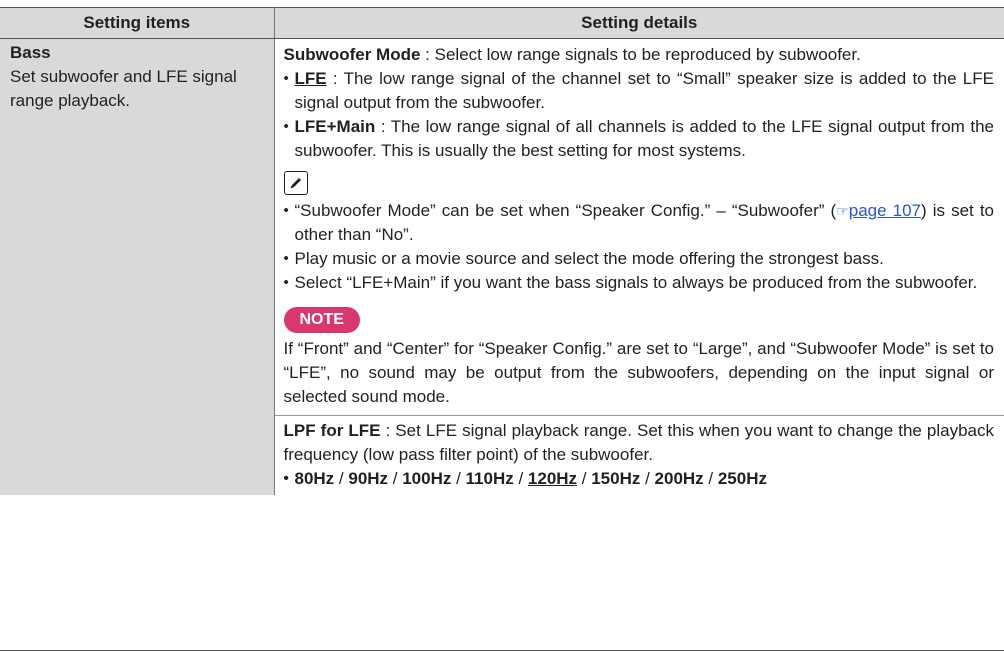  I want to click on table-header-row: Setting items Setting details, so click(502, 23).